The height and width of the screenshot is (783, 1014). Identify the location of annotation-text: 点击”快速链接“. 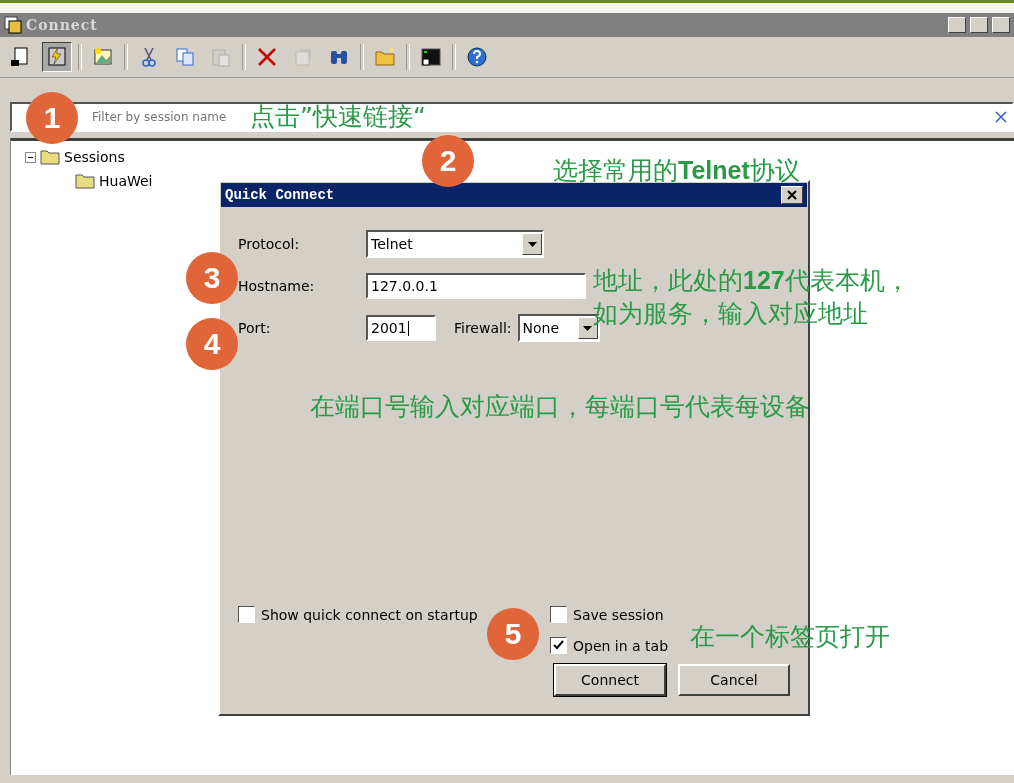
(338, 117).